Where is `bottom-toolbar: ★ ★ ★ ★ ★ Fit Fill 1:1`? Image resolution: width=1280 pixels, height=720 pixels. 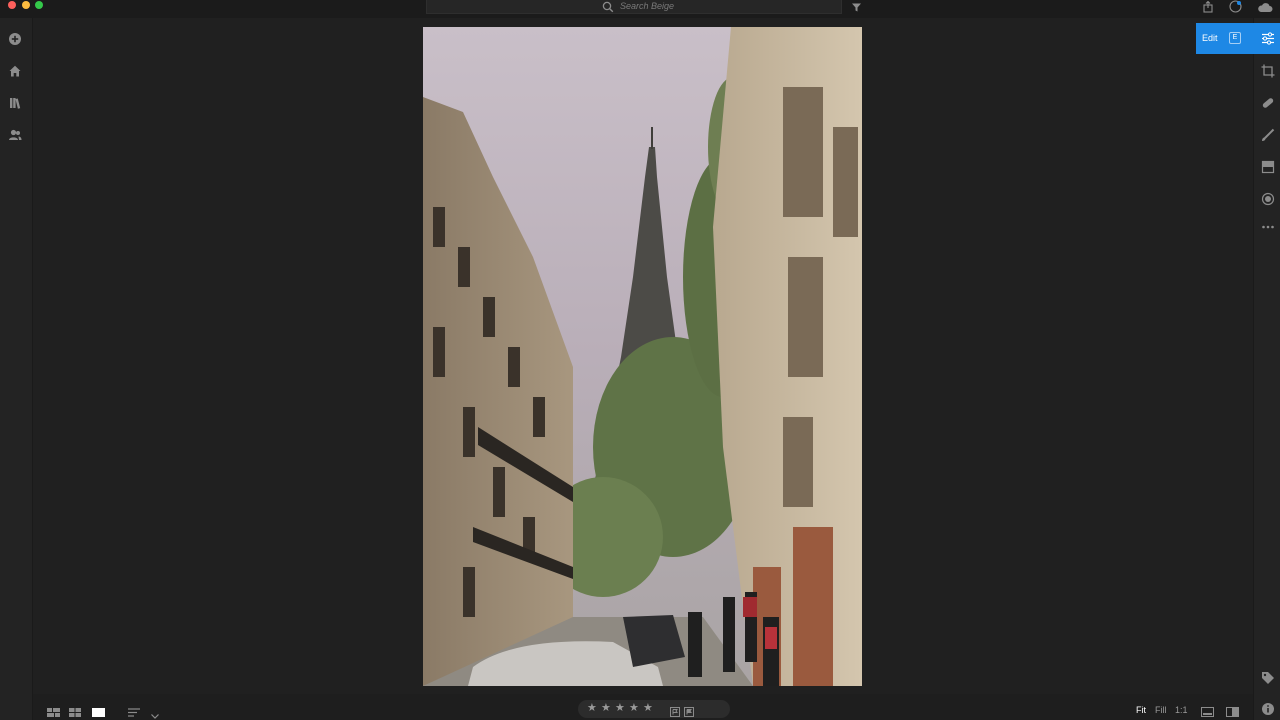
bottom-toolbar: ★ ★ ★ ★ ★ Fit Fill 1:1 is located at coordinates (643, 707).